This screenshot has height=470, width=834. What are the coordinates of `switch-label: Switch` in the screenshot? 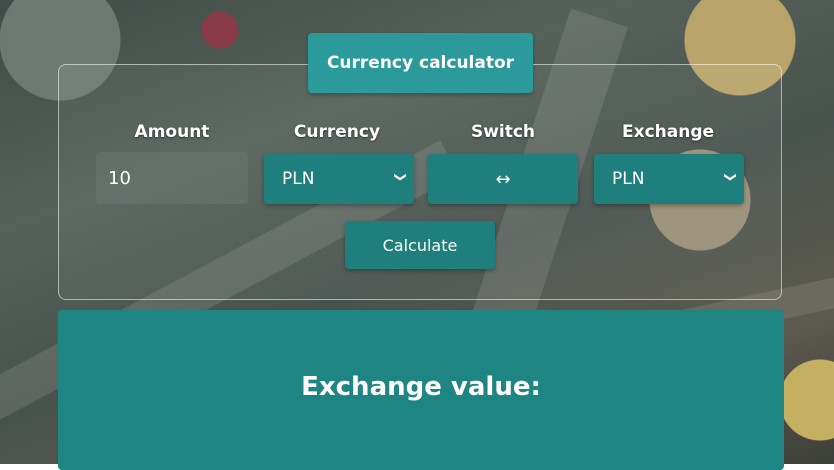 It's located at (503, 132).